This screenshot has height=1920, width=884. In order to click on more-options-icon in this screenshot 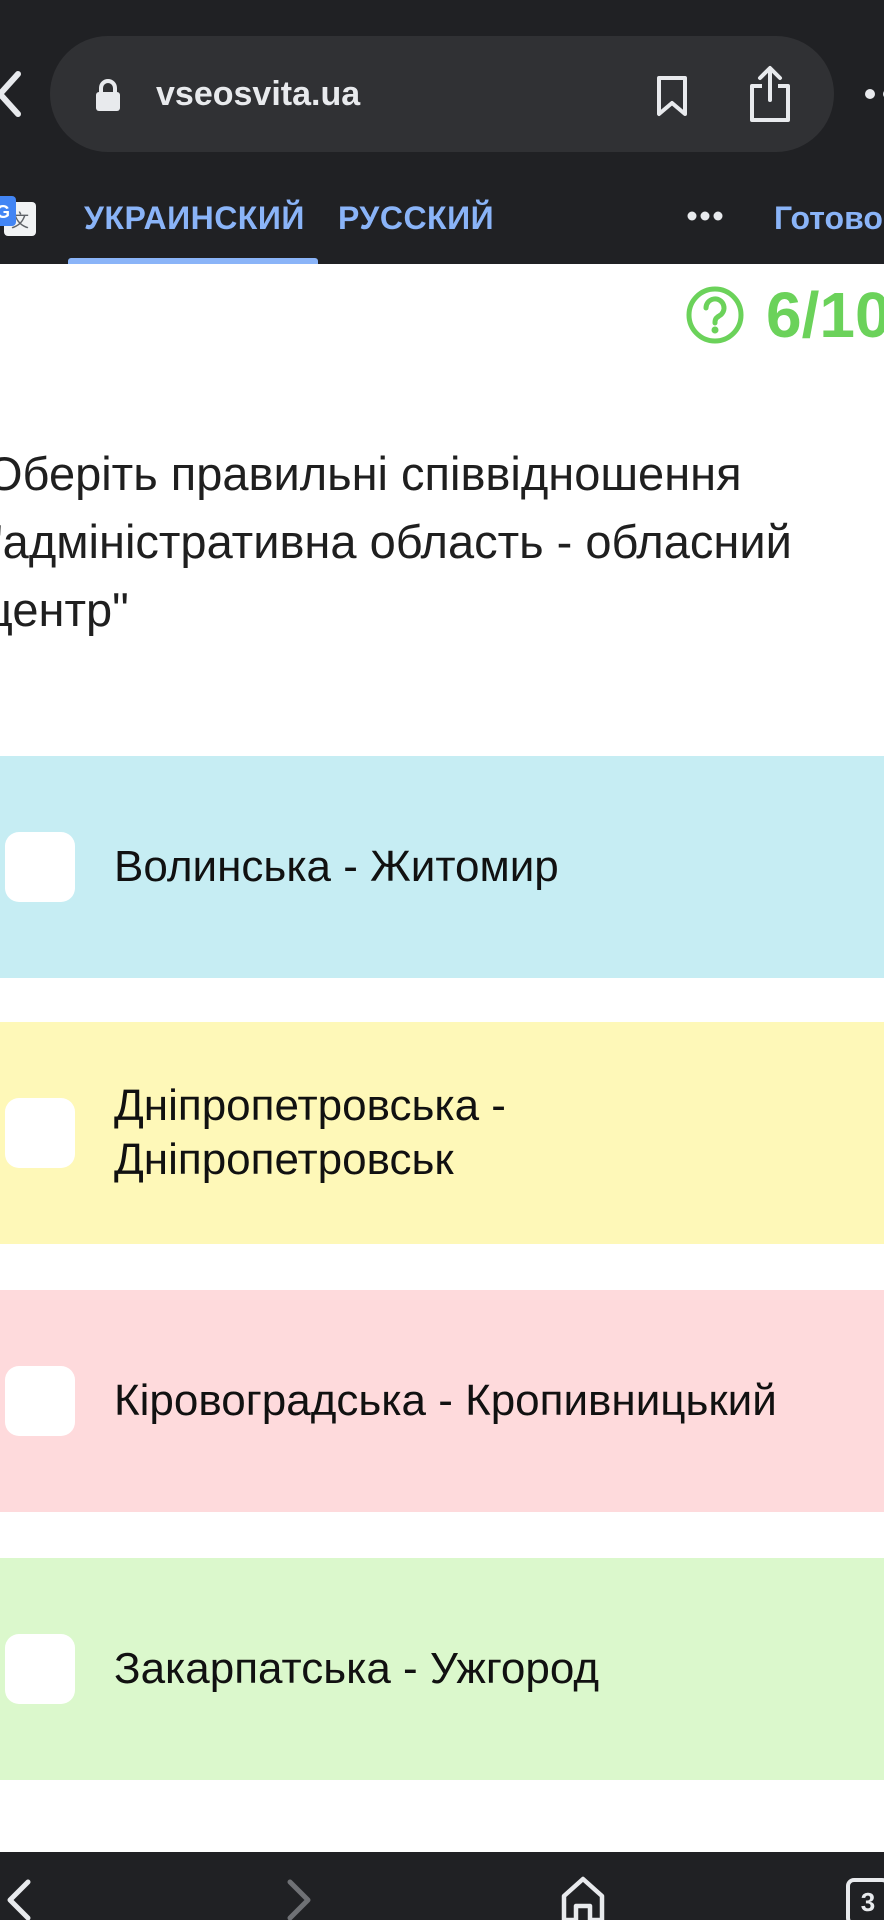, I will do `click(705, 216)`.